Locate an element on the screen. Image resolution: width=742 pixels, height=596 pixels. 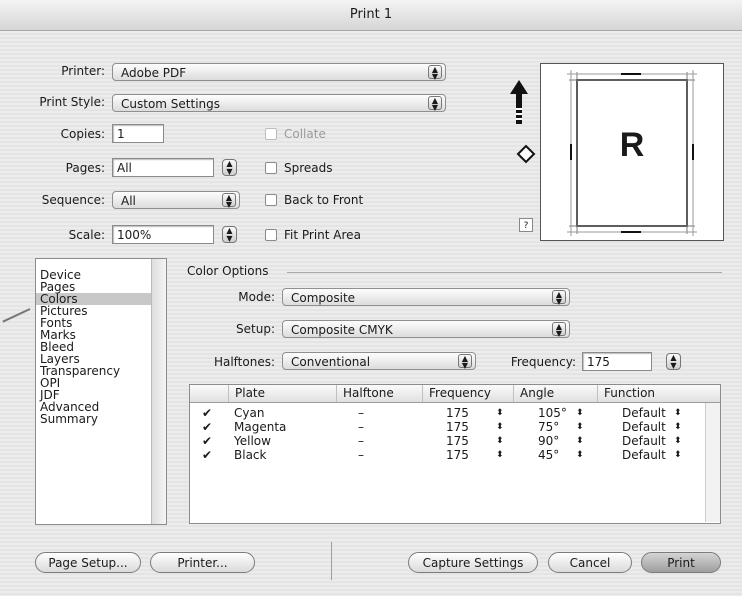
list-item: Summary is located at coordinates (101, 419).